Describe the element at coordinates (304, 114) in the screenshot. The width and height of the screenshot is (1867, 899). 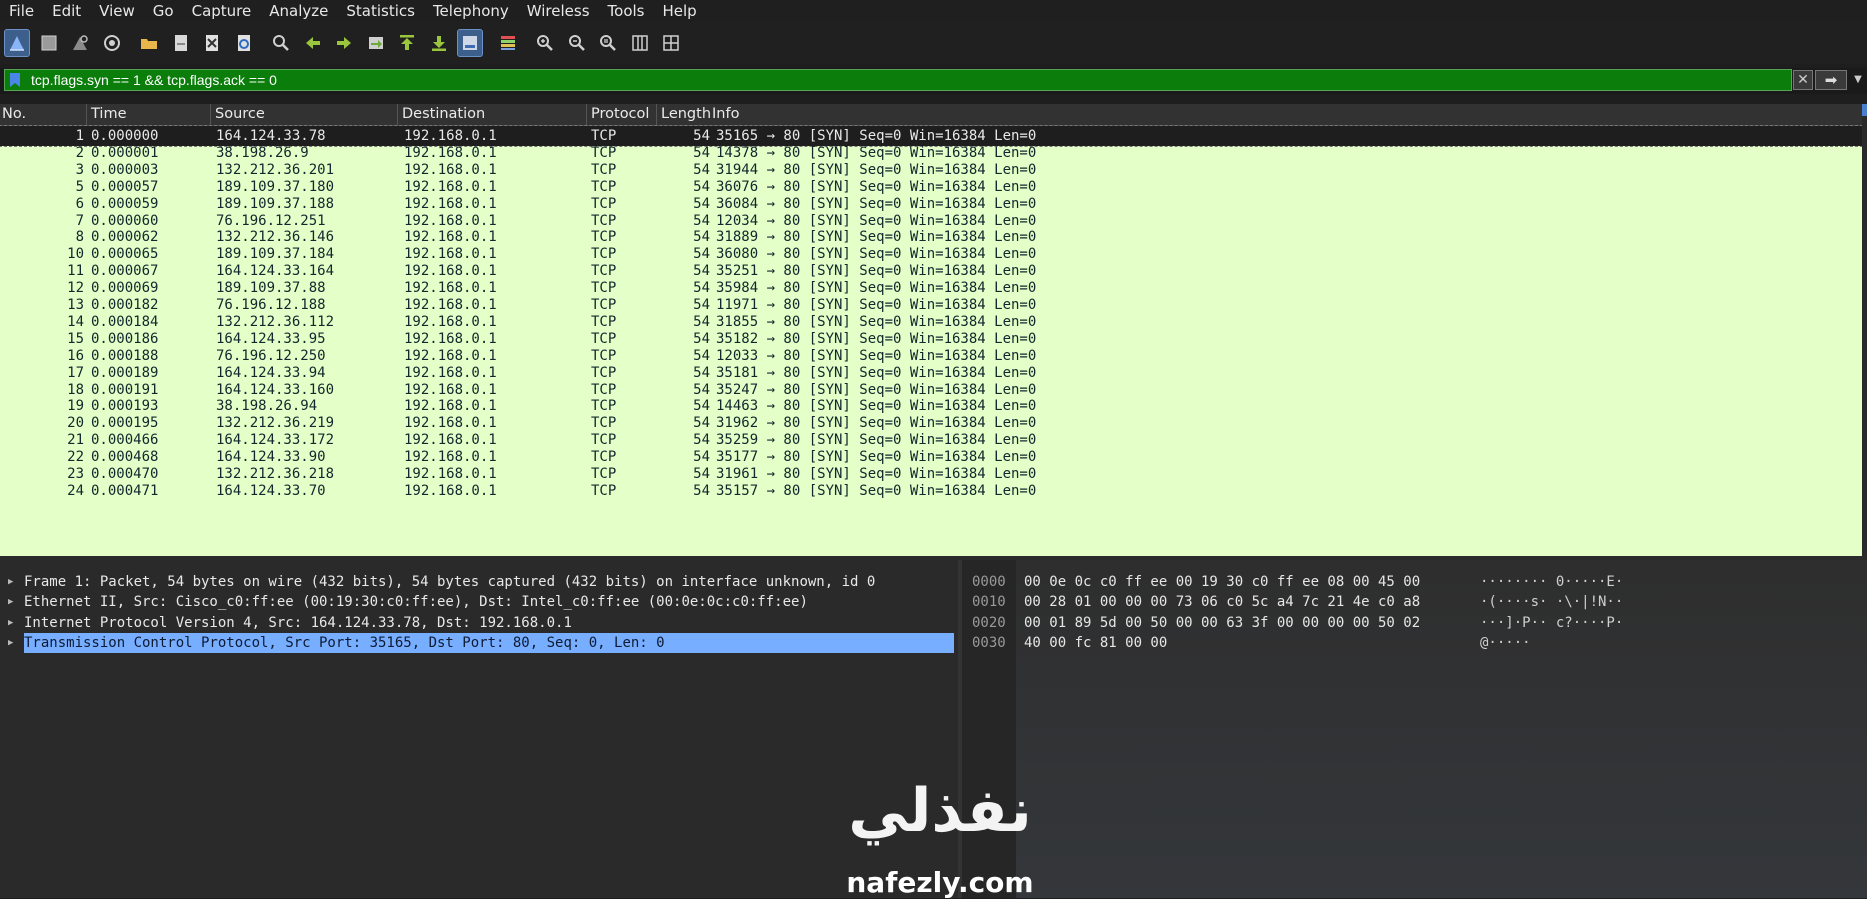
I see `column-header-source: Source` at that location.